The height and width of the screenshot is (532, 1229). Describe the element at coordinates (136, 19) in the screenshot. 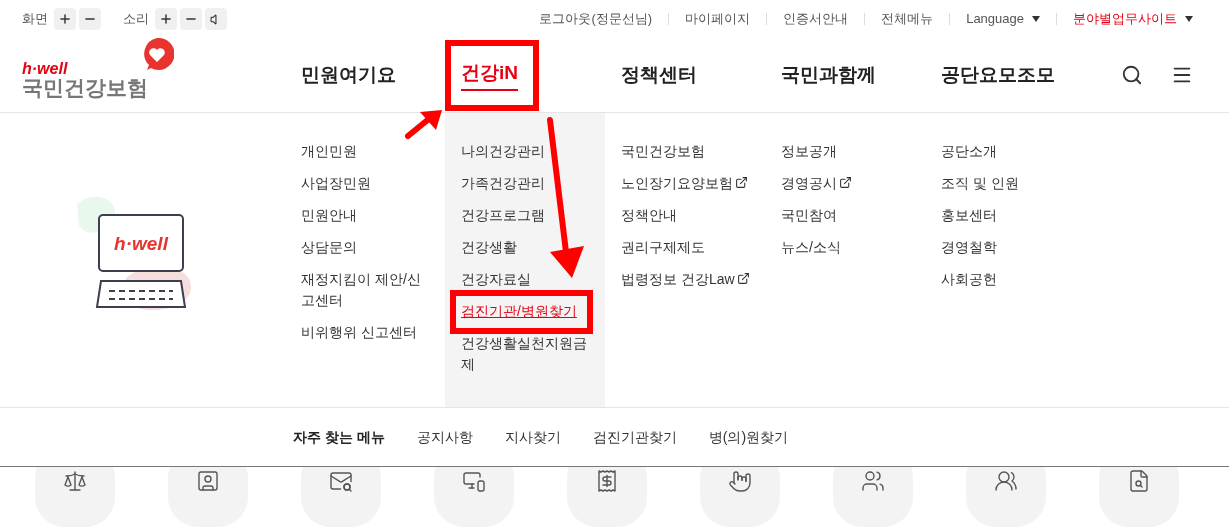

I see `sound-label: 소리` at that location.